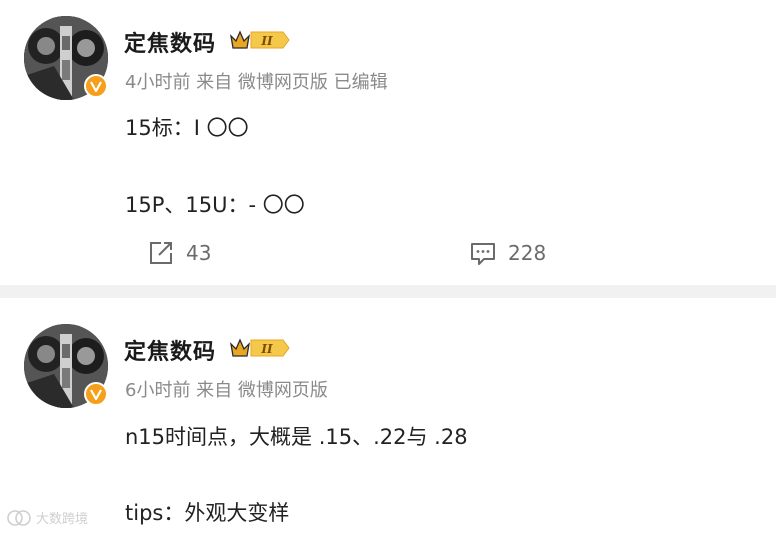  I want to click on watermark-text: 大数跨境, so click(62, 519).